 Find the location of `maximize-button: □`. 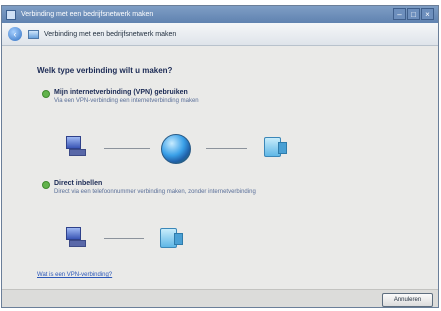

maximize-button: □ is located at coordinates (413, 14).